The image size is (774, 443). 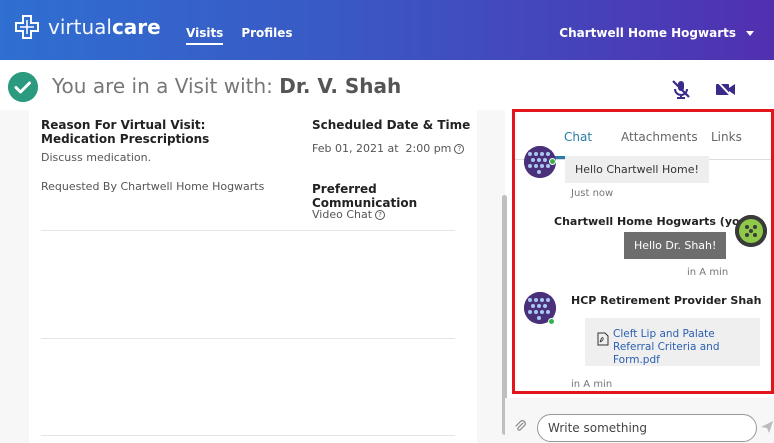 I want to click on mic-muted-icon, so click(x=681, y=89).